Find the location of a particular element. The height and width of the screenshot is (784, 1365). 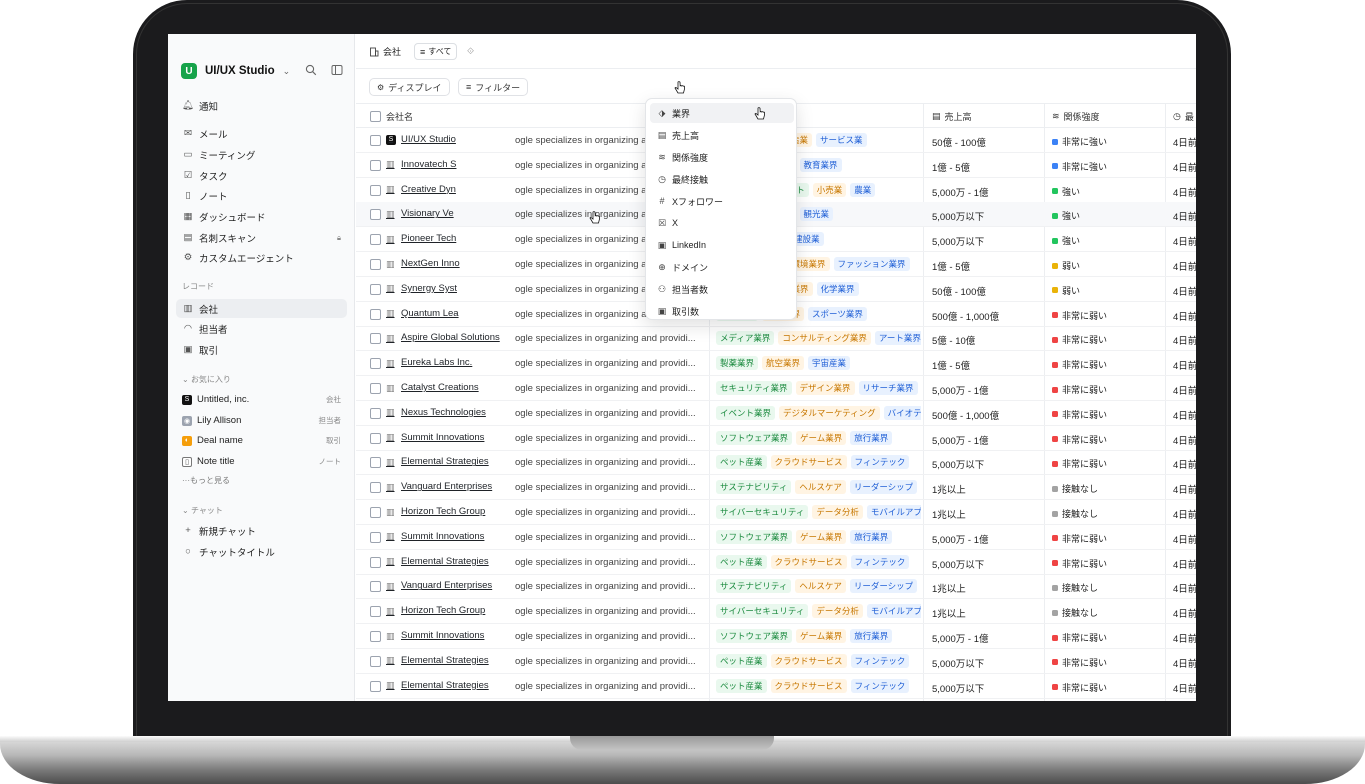

industry-tag: 小売業 is located at coordinates (829, 189).